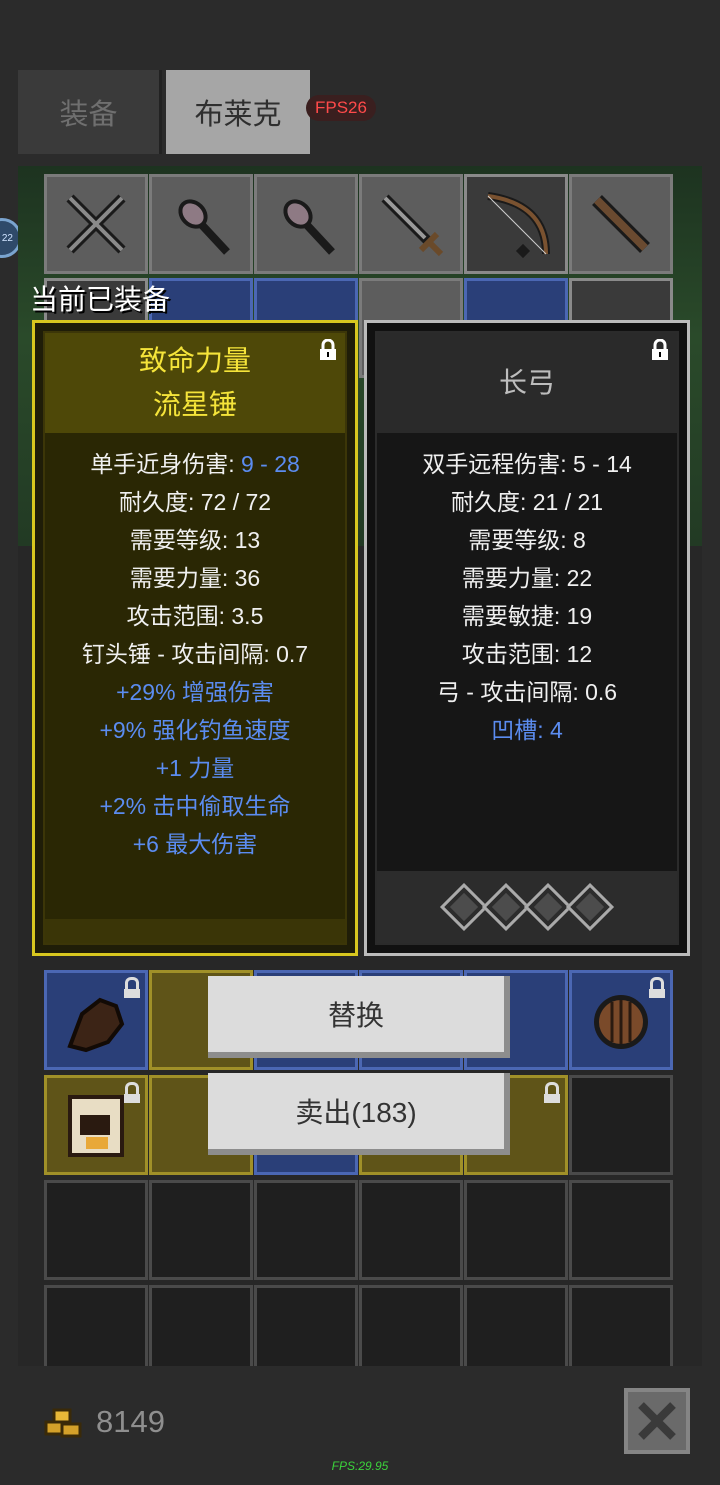 The width and height of the screenshot is (720, 1485). I want to click on compare-item-header: 长弓, so click(527, 383).